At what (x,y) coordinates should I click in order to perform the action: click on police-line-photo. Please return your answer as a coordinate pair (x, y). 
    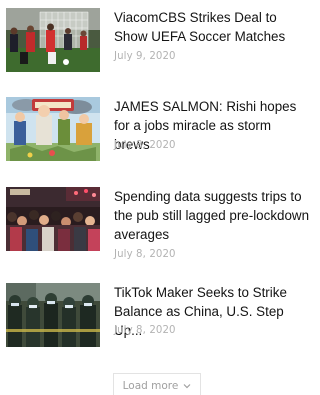
    Looking at the image, I should click on (53, 315).